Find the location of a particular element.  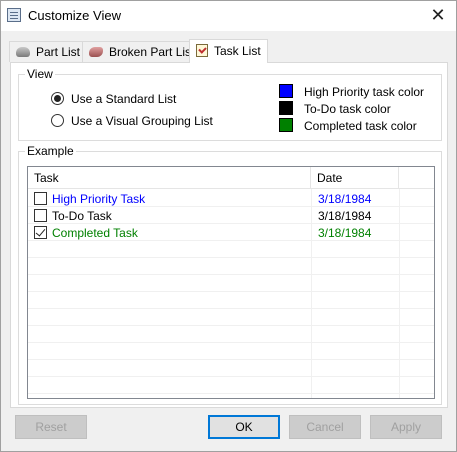

high-priority-color-row: High Priority task color is located at coordinates (354, 92).